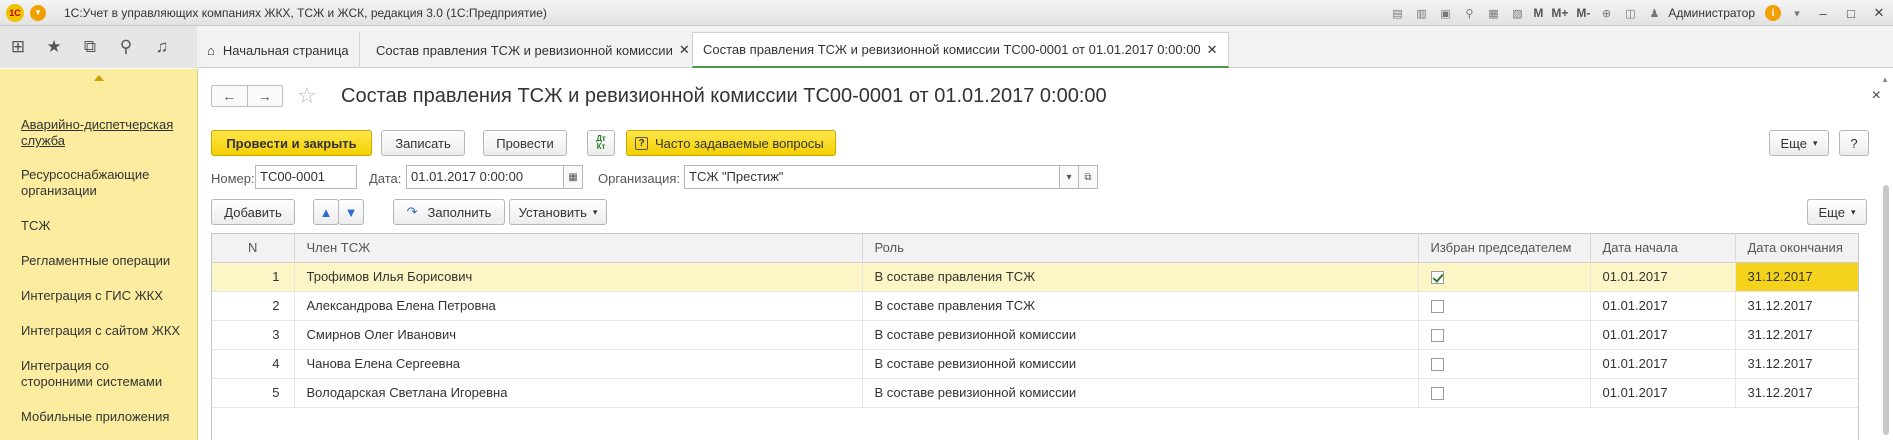 This screenshot has width=1893, height=440. What do you see at coordinates (1140, 248) in the screenshot?
I see `column-header-role: Роль` at bounding box center [1140, 248].